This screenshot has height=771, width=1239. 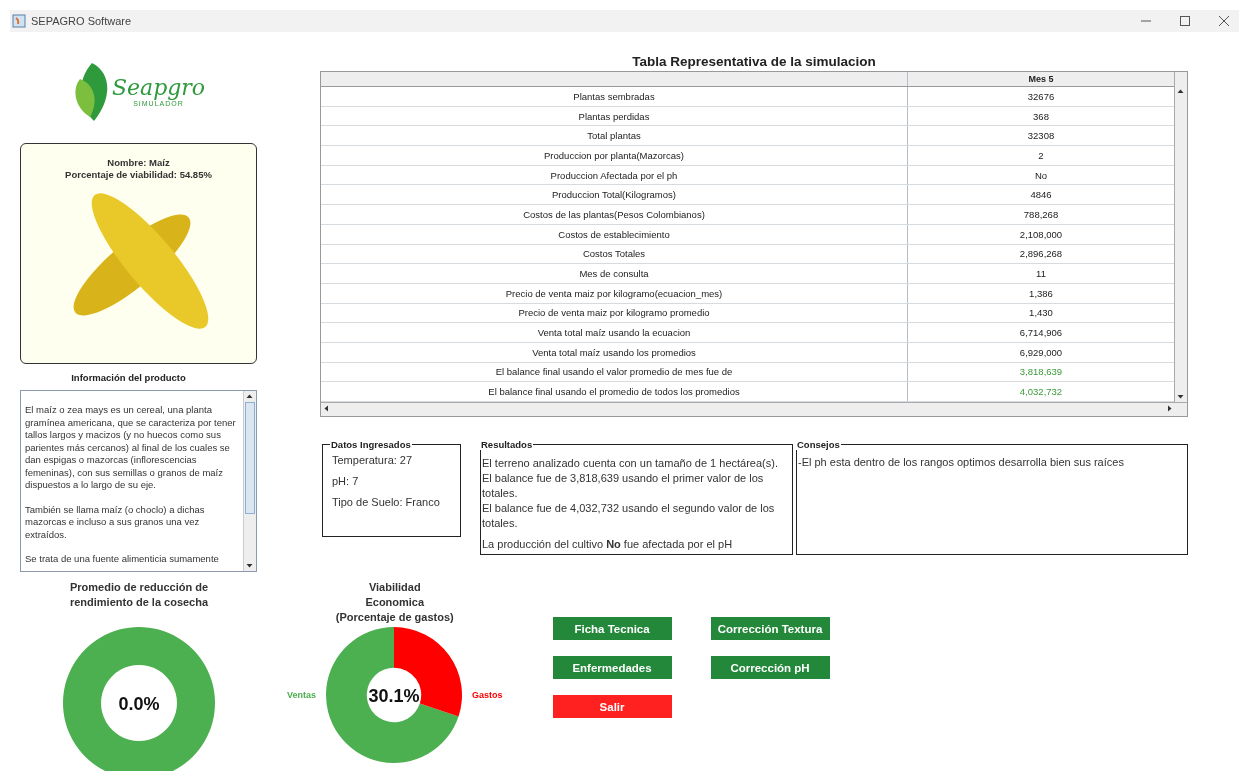 I want to click on table-cell-text: 1,386, so click(x=1041, y=293).